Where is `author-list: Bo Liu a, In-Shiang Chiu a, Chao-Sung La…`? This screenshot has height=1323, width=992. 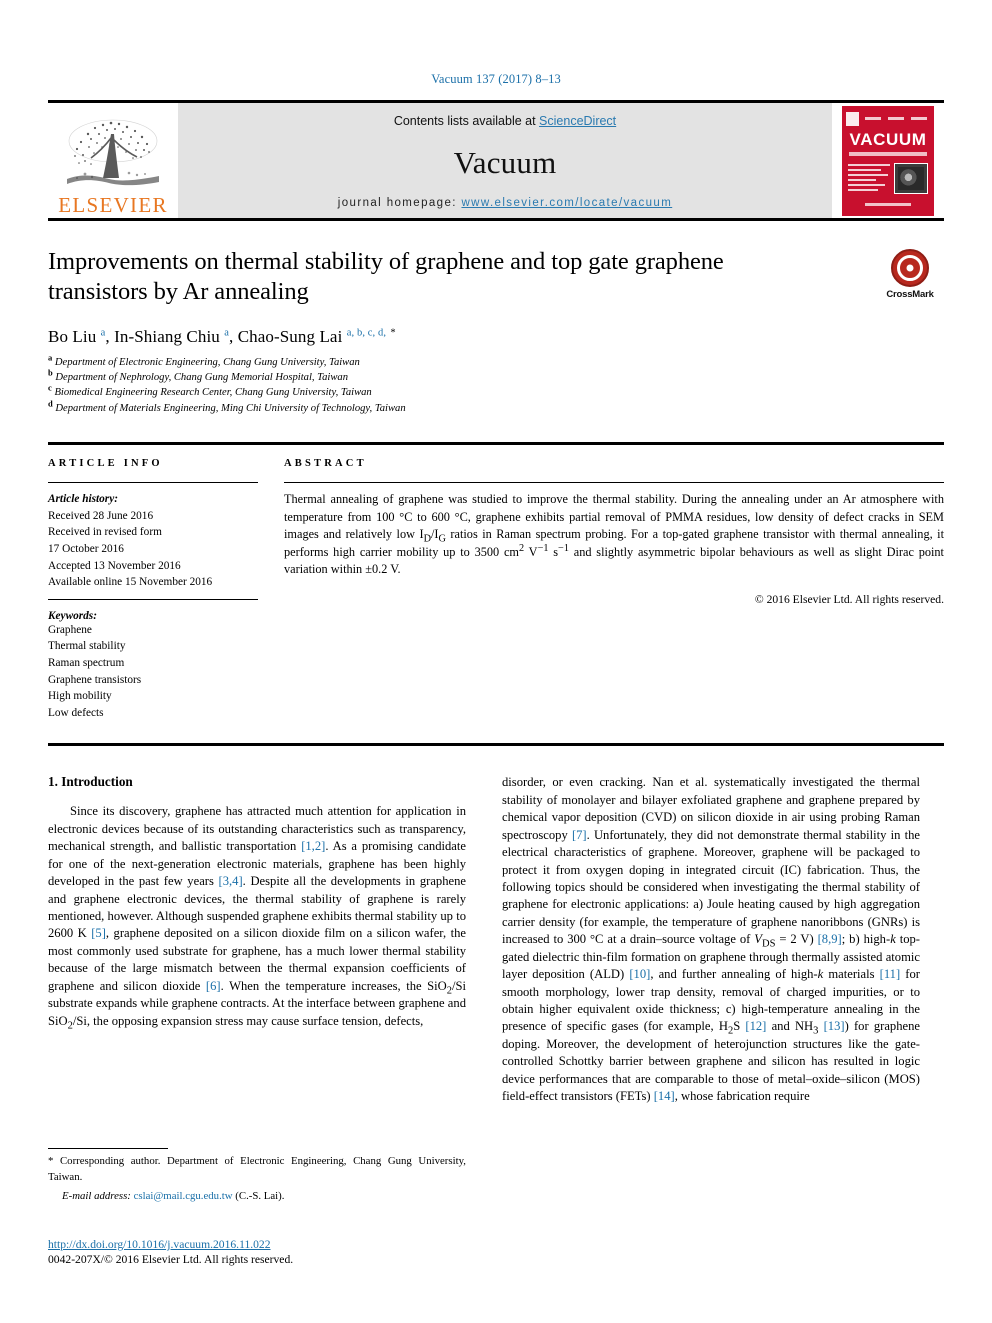 author-list: Bo Liu a, In-Shiang Chiu a, Chao-Sung La… is located at coordinates (222, 336).